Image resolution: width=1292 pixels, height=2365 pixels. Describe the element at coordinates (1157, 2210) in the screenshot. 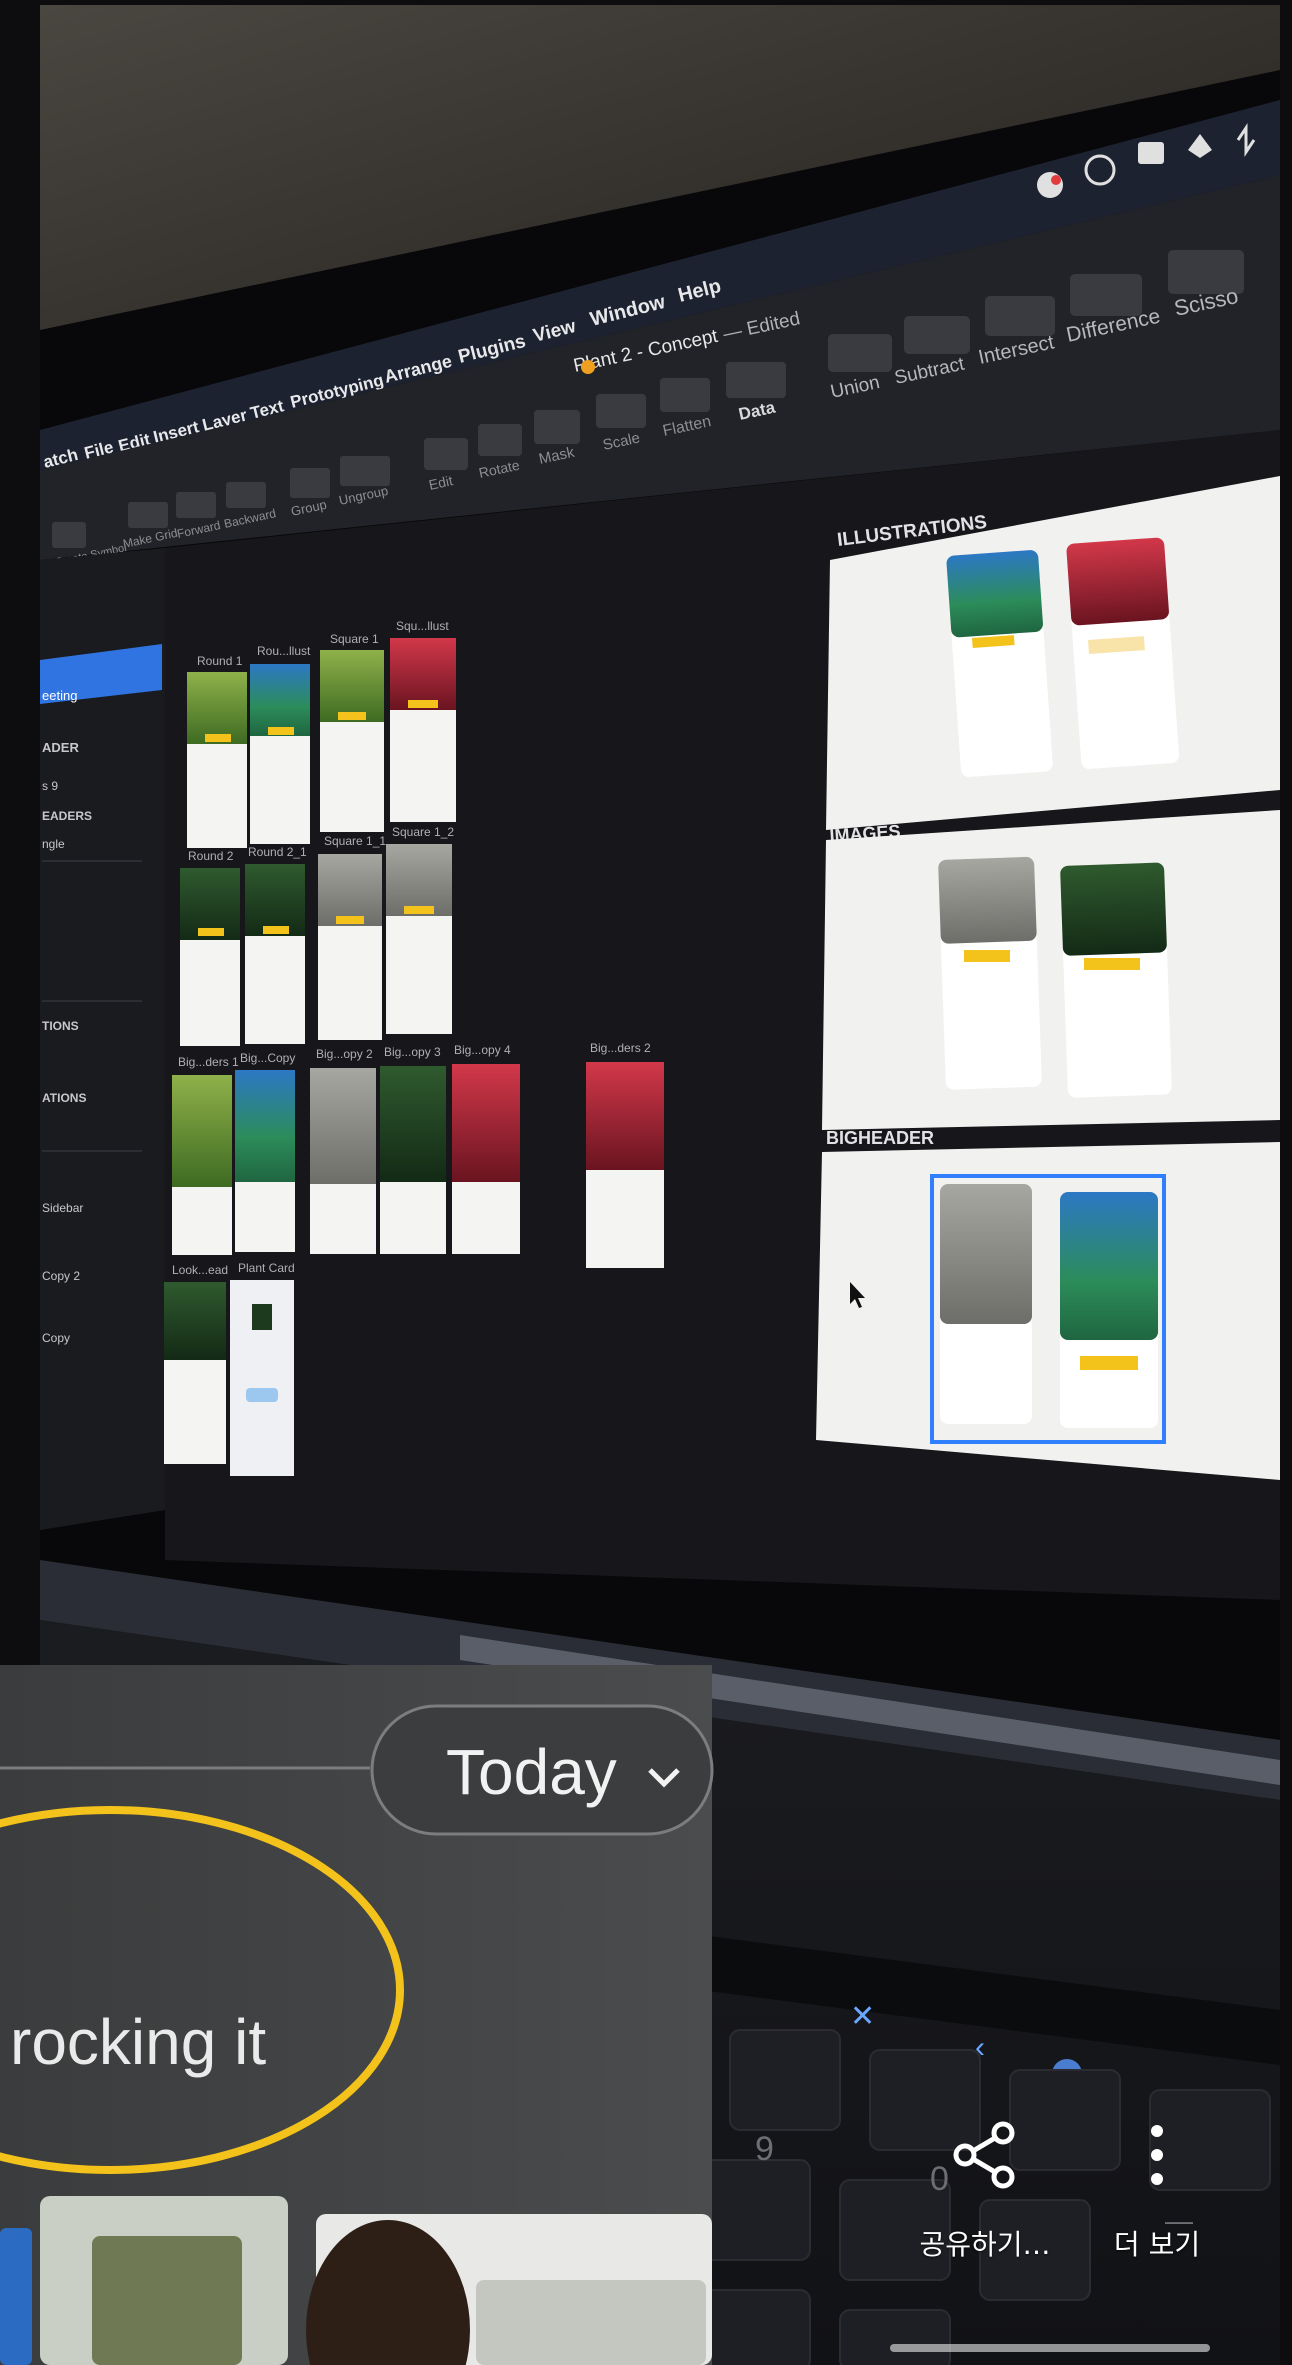

I see `more-button: 더 보기` at that location.